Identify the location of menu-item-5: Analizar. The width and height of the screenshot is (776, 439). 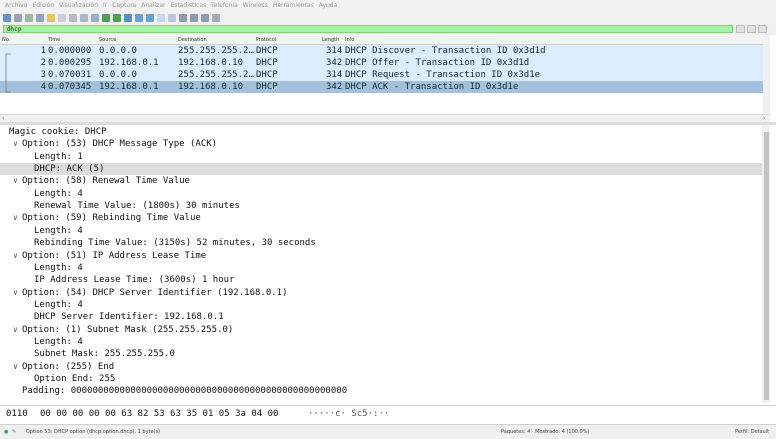
(153, 5).